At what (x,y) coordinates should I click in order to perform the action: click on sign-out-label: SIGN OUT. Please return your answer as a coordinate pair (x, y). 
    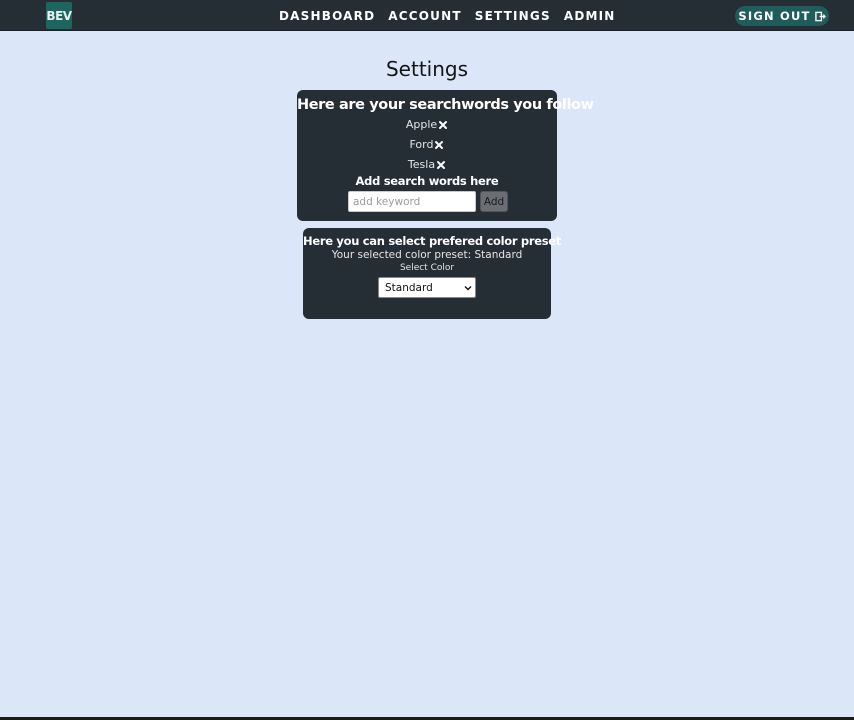
    Looking at the image, I should click on (774, 16).